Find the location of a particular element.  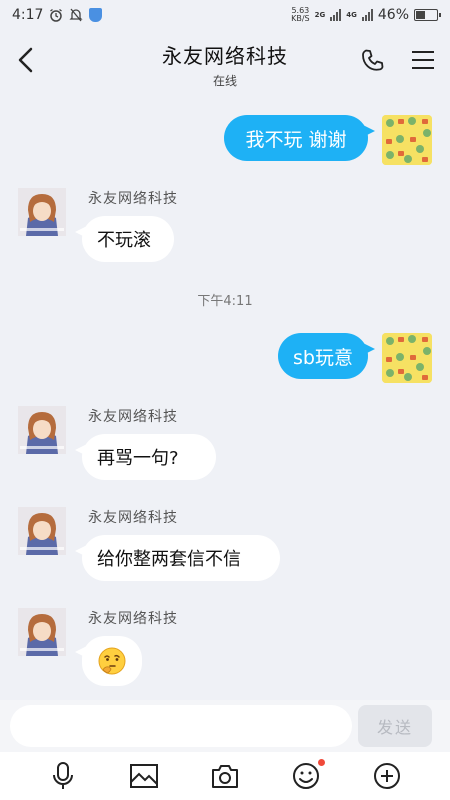

message-bubble is located at coordinates (108, 661).